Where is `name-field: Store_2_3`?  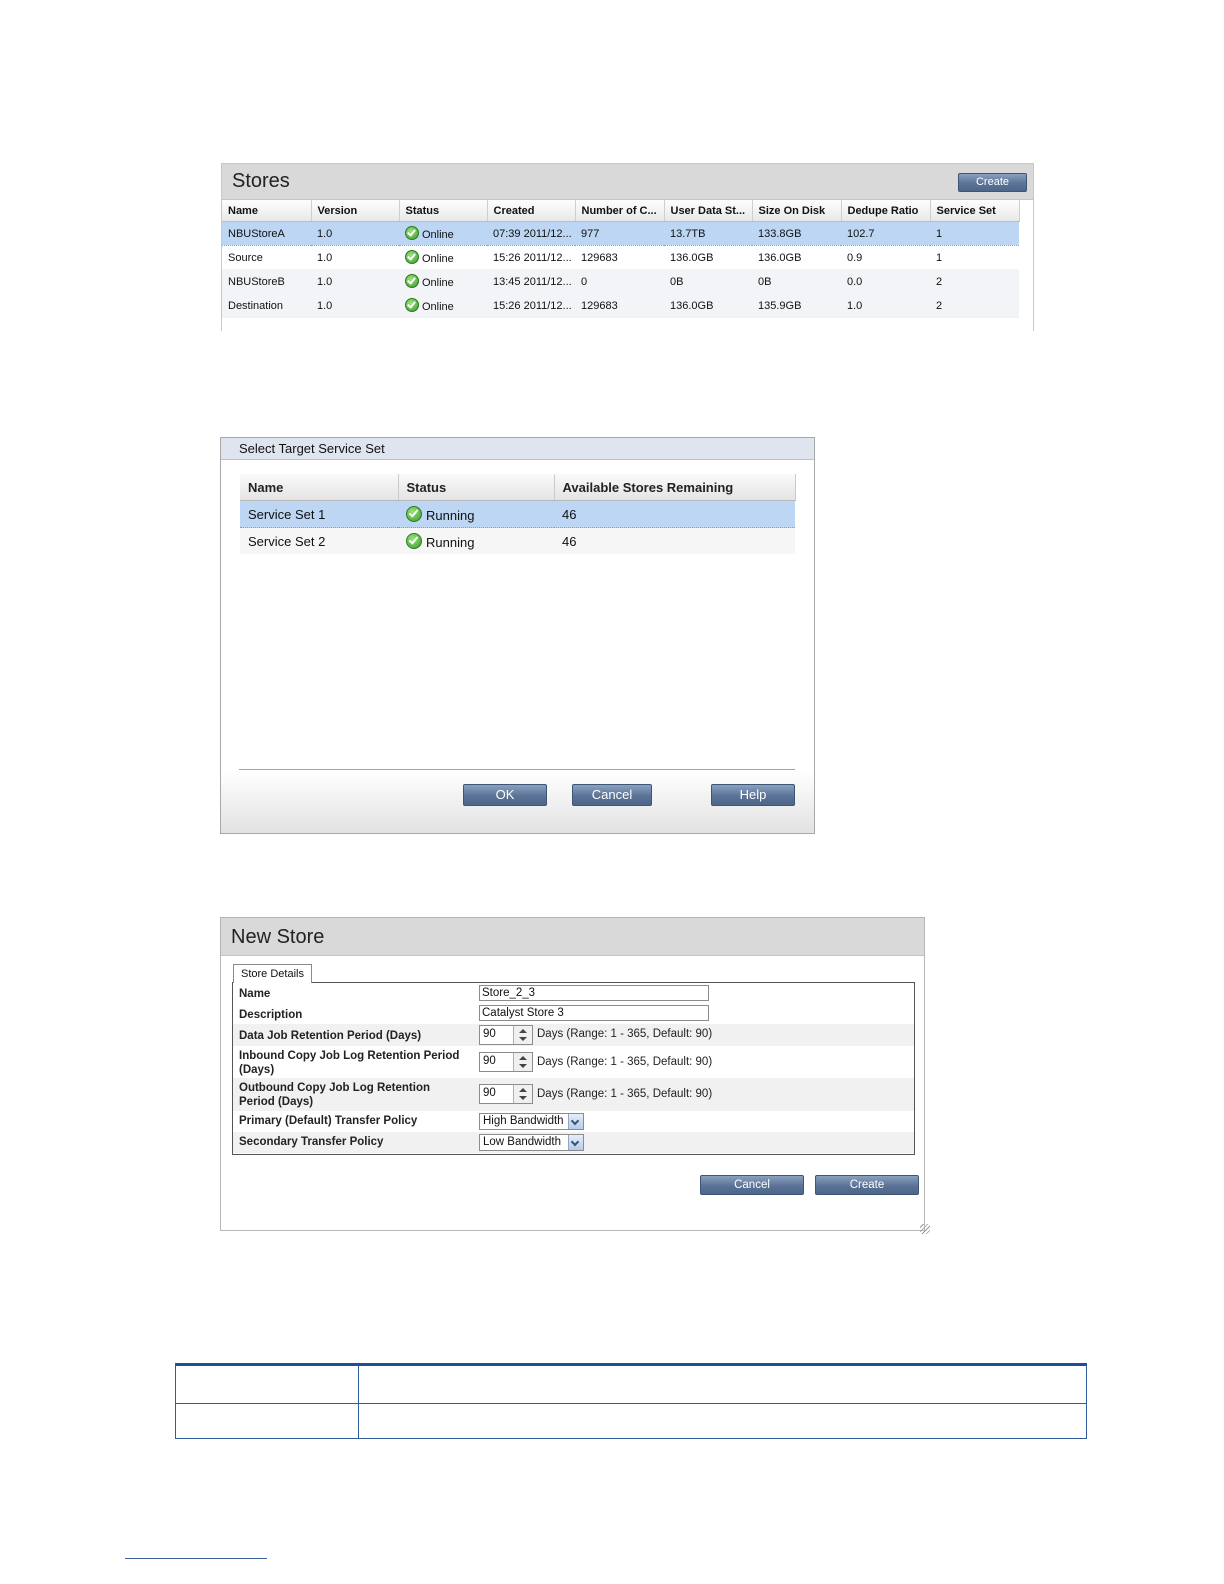 name-field: Store_2_3 is located at coordinates (594, 993).